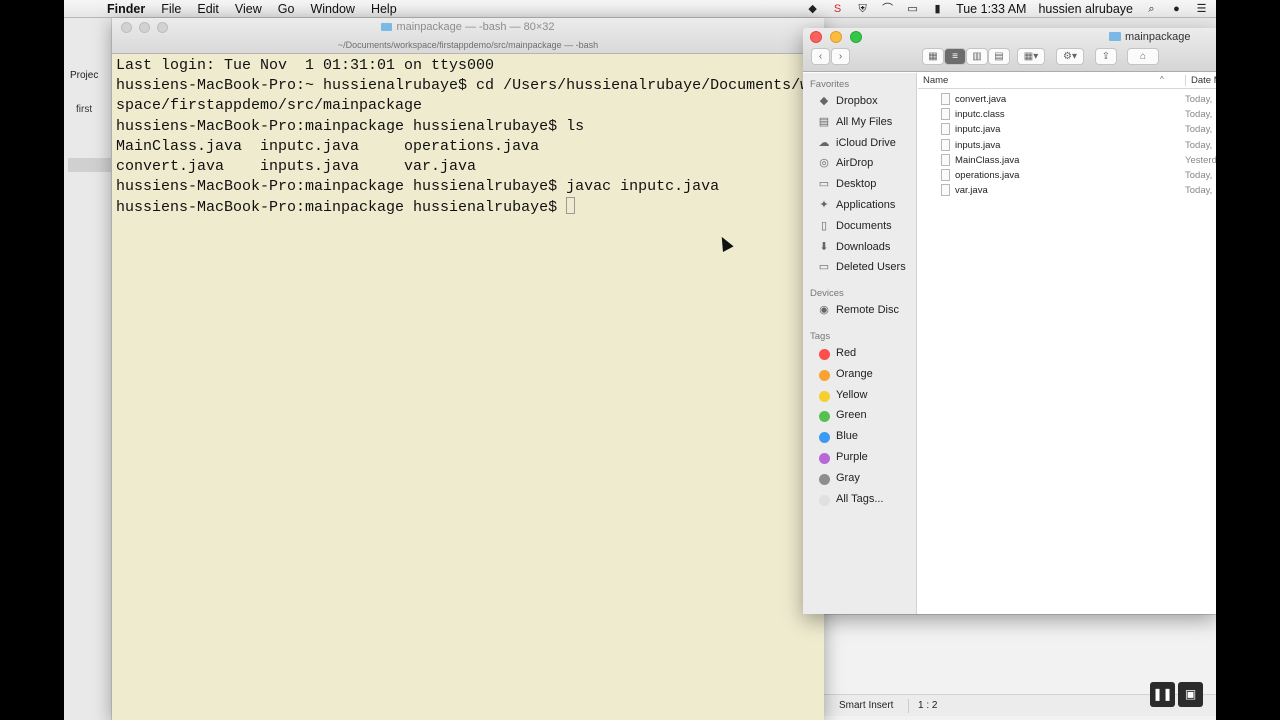  Describe the element at coordinates (860, 311) in the screenshot. I see `sidebar-item-remote-disc: ◉ Remote Disc` at that location.